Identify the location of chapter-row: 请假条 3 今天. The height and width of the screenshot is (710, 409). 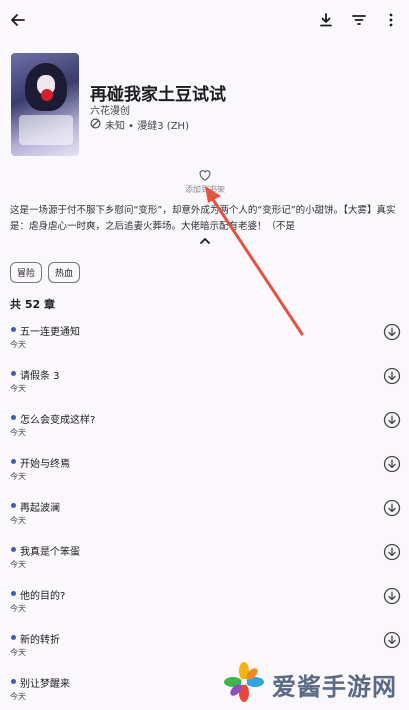
(204, 386).